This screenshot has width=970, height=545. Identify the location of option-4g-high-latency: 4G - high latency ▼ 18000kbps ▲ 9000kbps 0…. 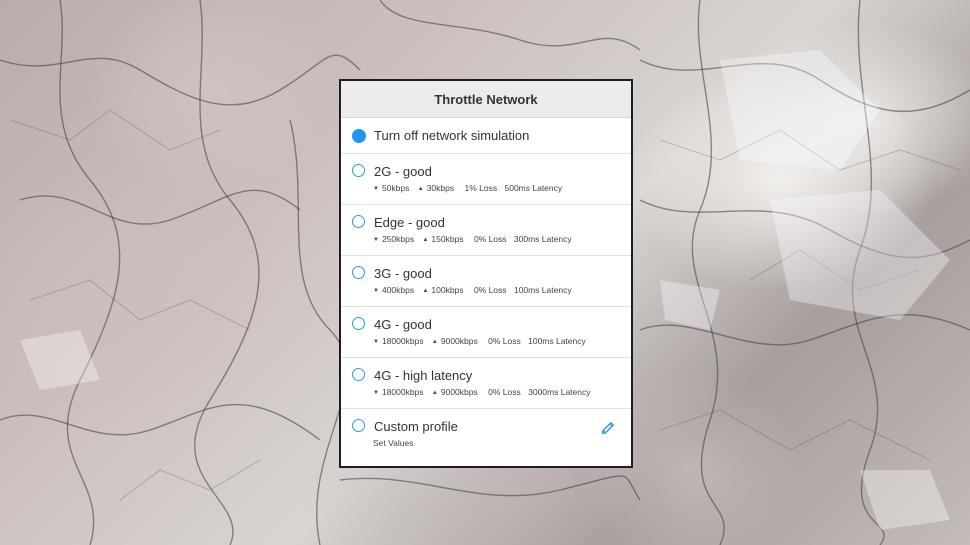
(486, 383).